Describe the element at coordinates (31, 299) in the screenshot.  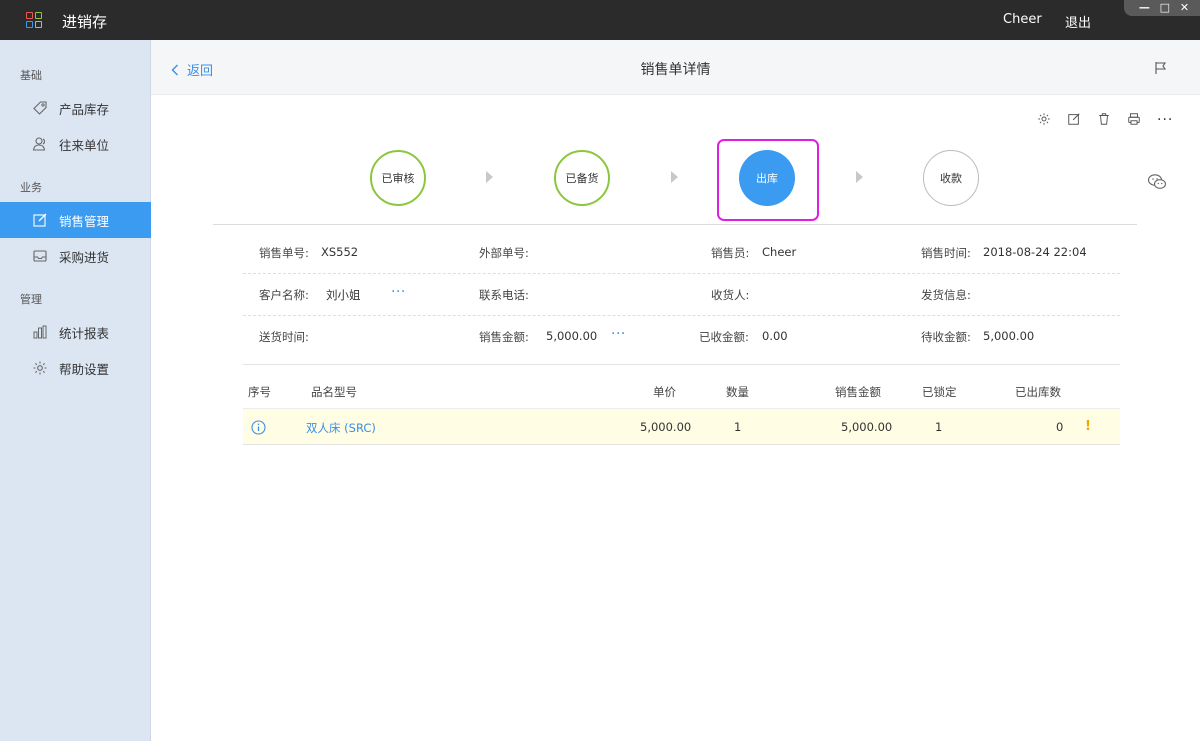
I see `sidebar-section-manage: 管理` at that location.